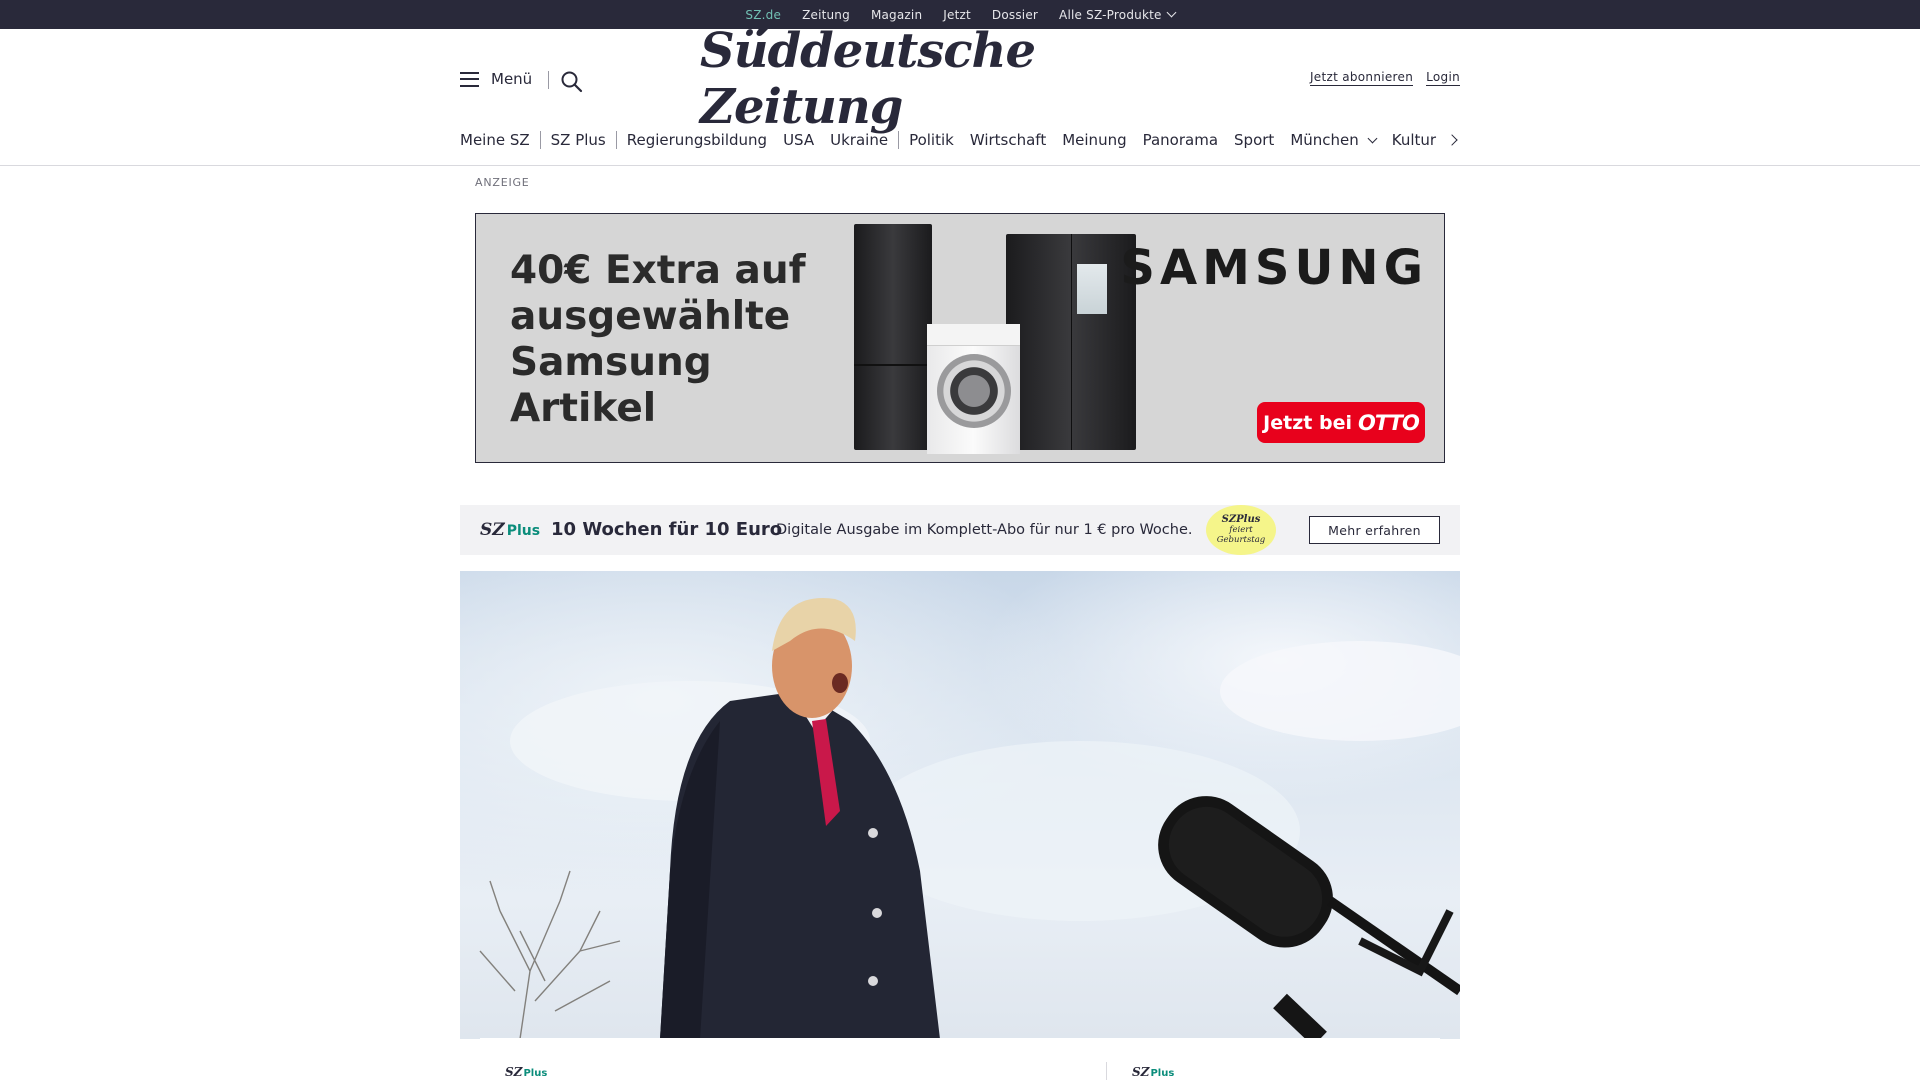  What do you see at coordinates (960, 79) in the screenshot?
I see `site-logo: Süddeutsche Zeitung` at bounding box center [960, 79].